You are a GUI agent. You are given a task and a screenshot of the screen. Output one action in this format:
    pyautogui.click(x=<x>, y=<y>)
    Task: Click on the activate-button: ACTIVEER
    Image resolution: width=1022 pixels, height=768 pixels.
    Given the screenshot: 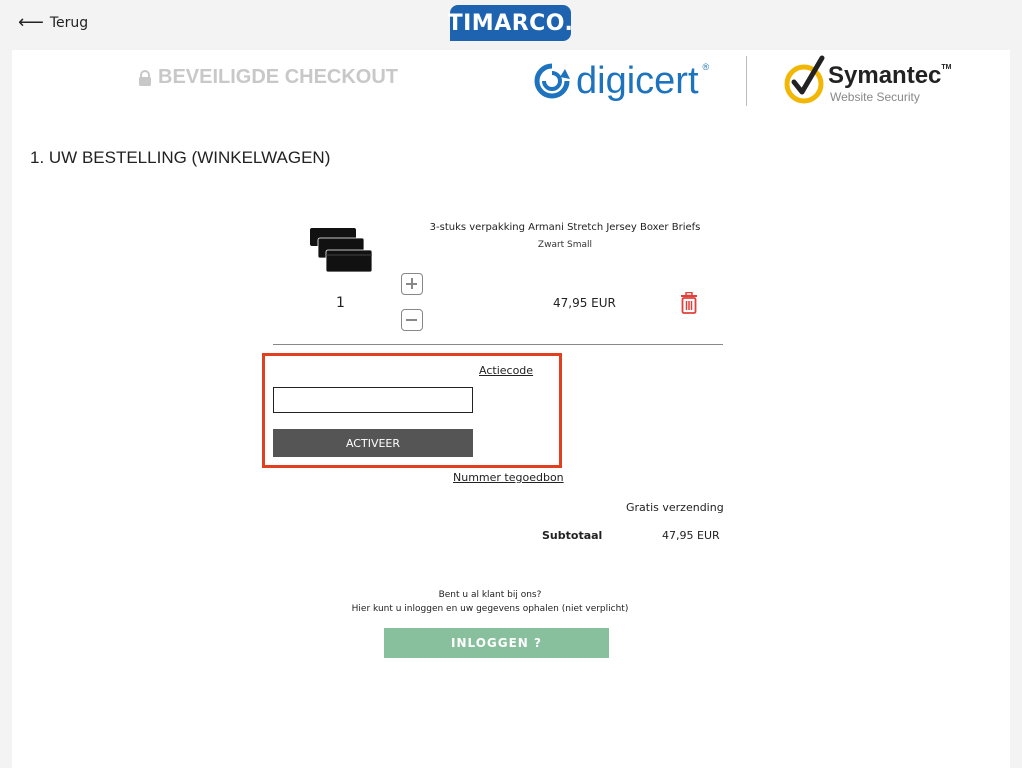 What is the action you would take?
    pyautogui.click(x=373, y=443)
    